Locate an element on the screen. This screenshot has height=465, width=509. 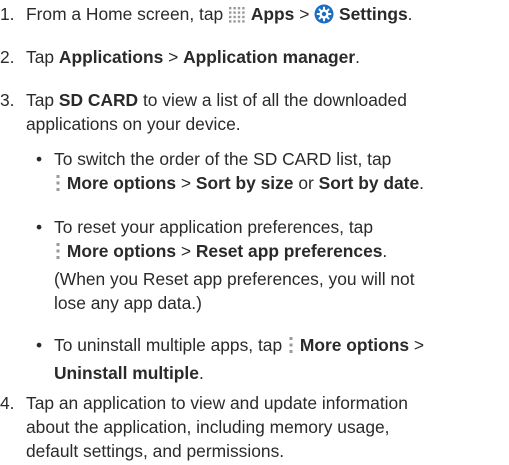
sort-by-size-label: Sort by size is located at coordinates (244, 183).